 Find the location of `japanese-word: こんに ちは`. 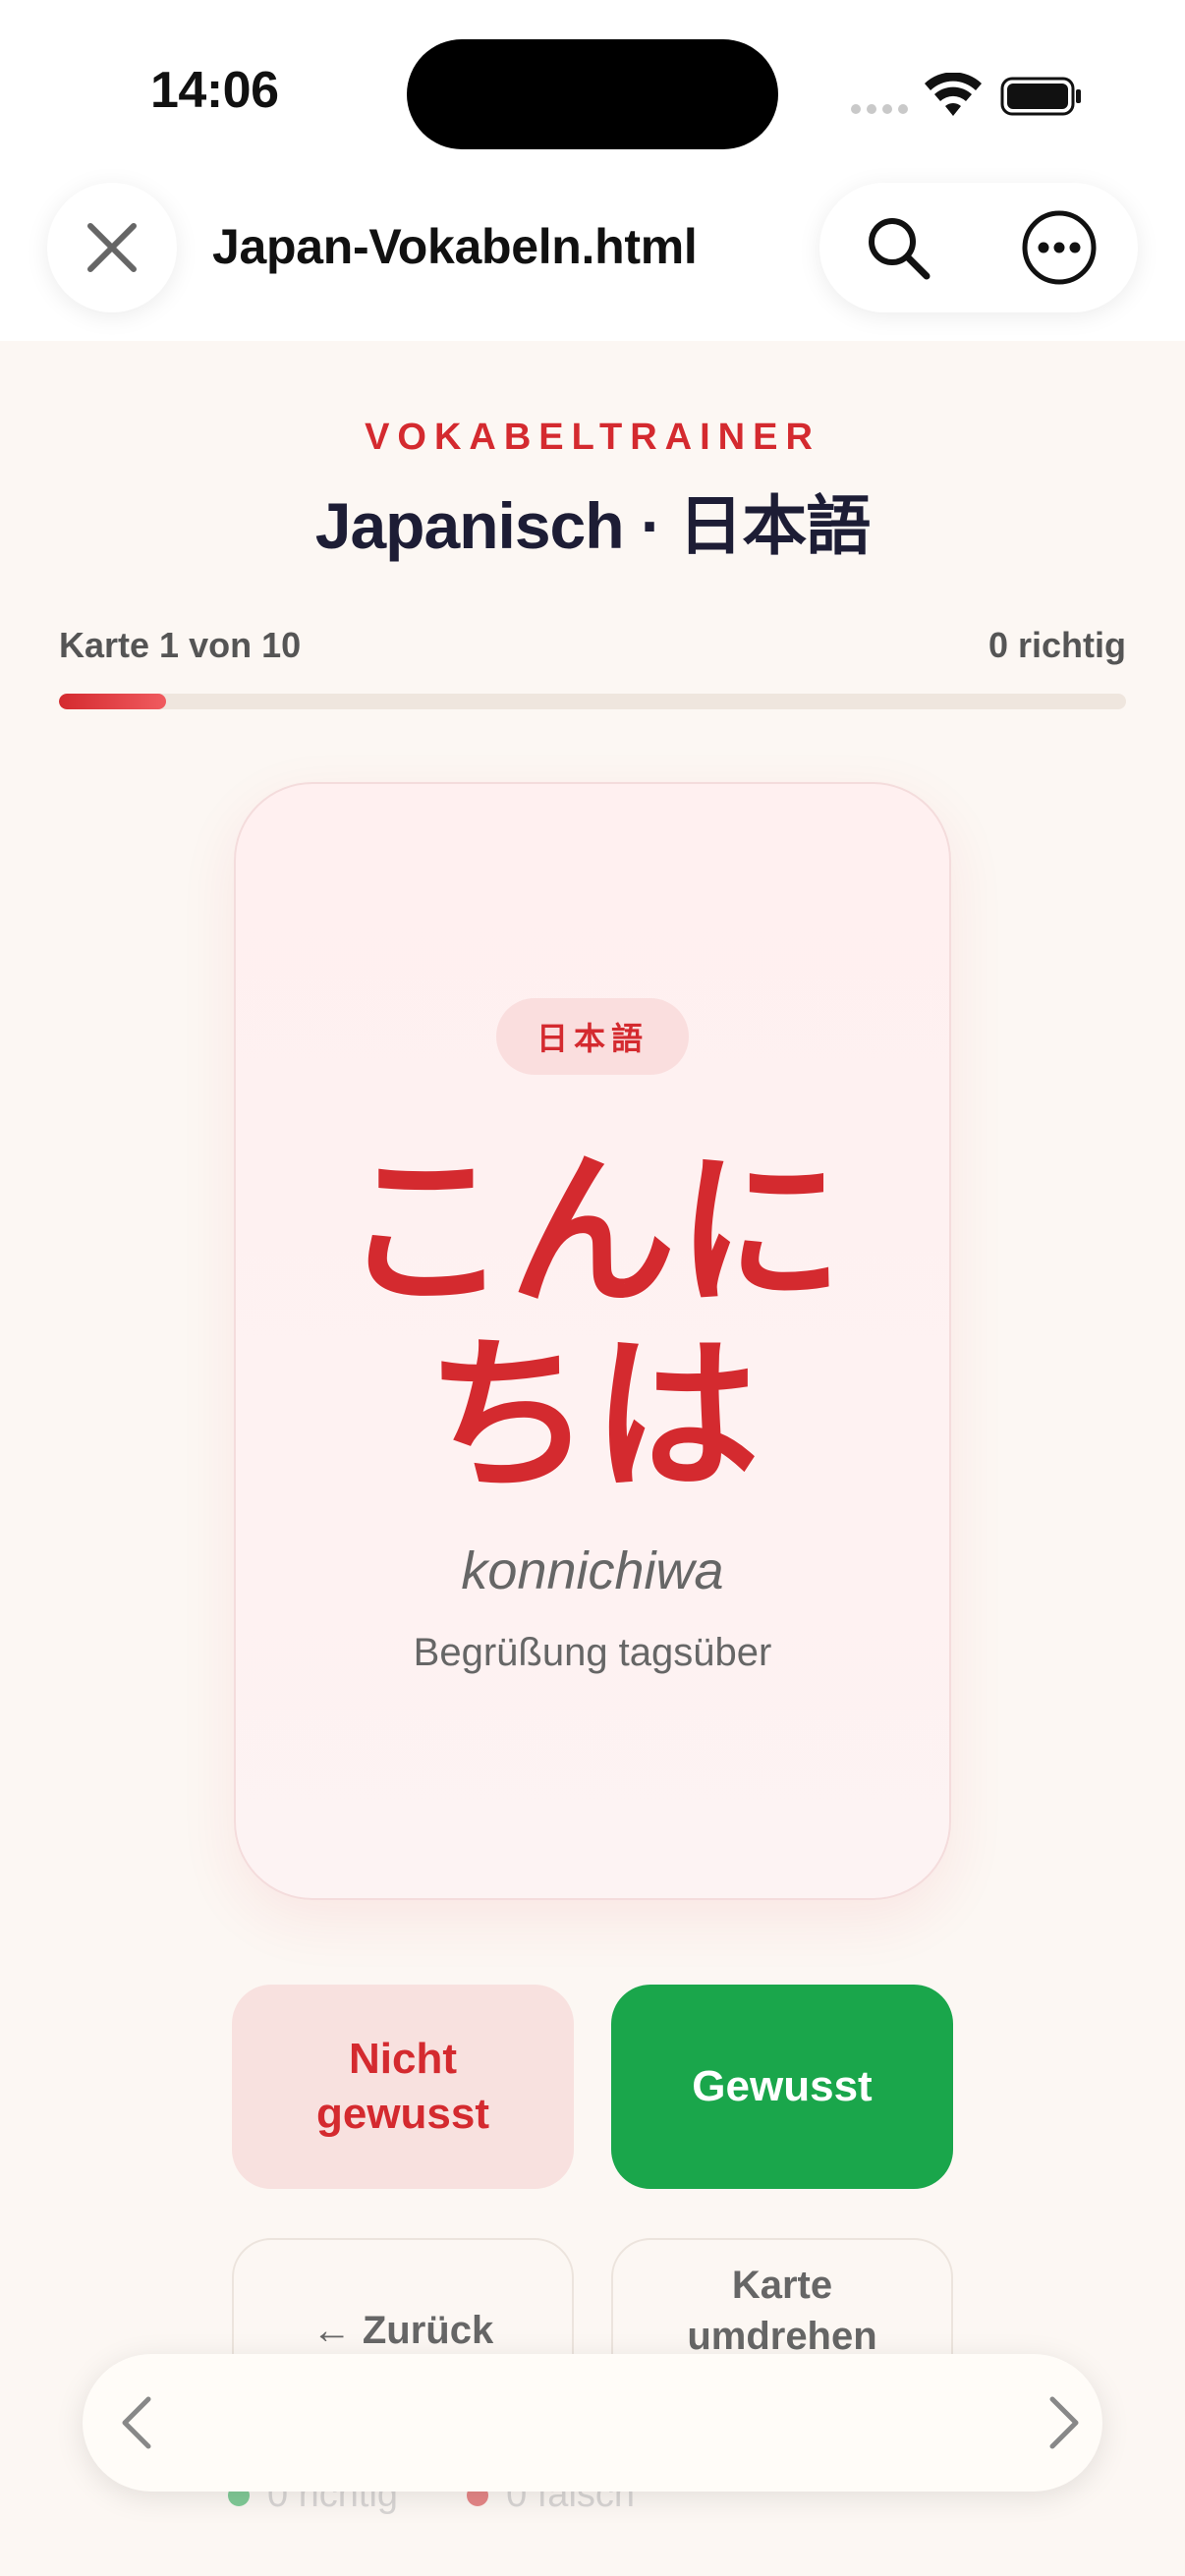

japanese-word: こんに ちは is located at coordinates (592, 1324).